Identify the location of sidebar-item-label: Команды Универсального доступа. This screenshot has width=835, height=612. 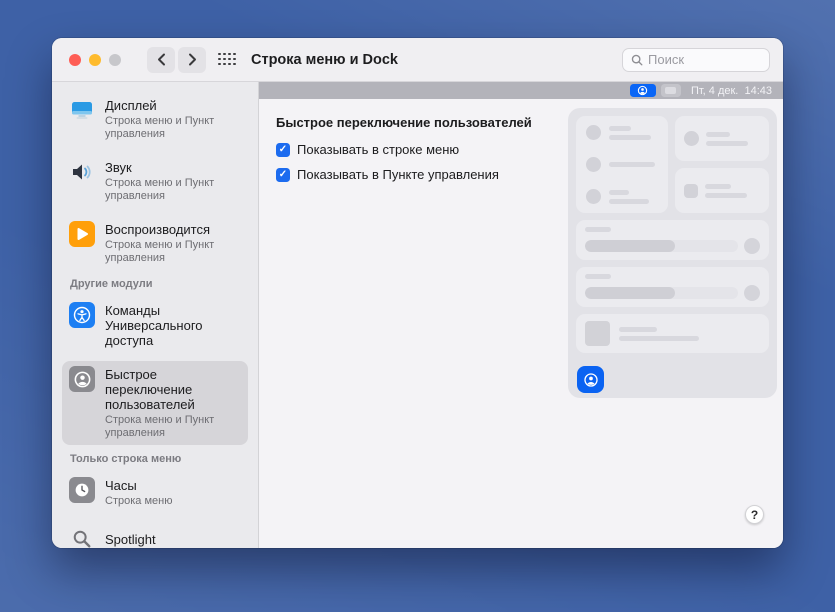
(154, 325).